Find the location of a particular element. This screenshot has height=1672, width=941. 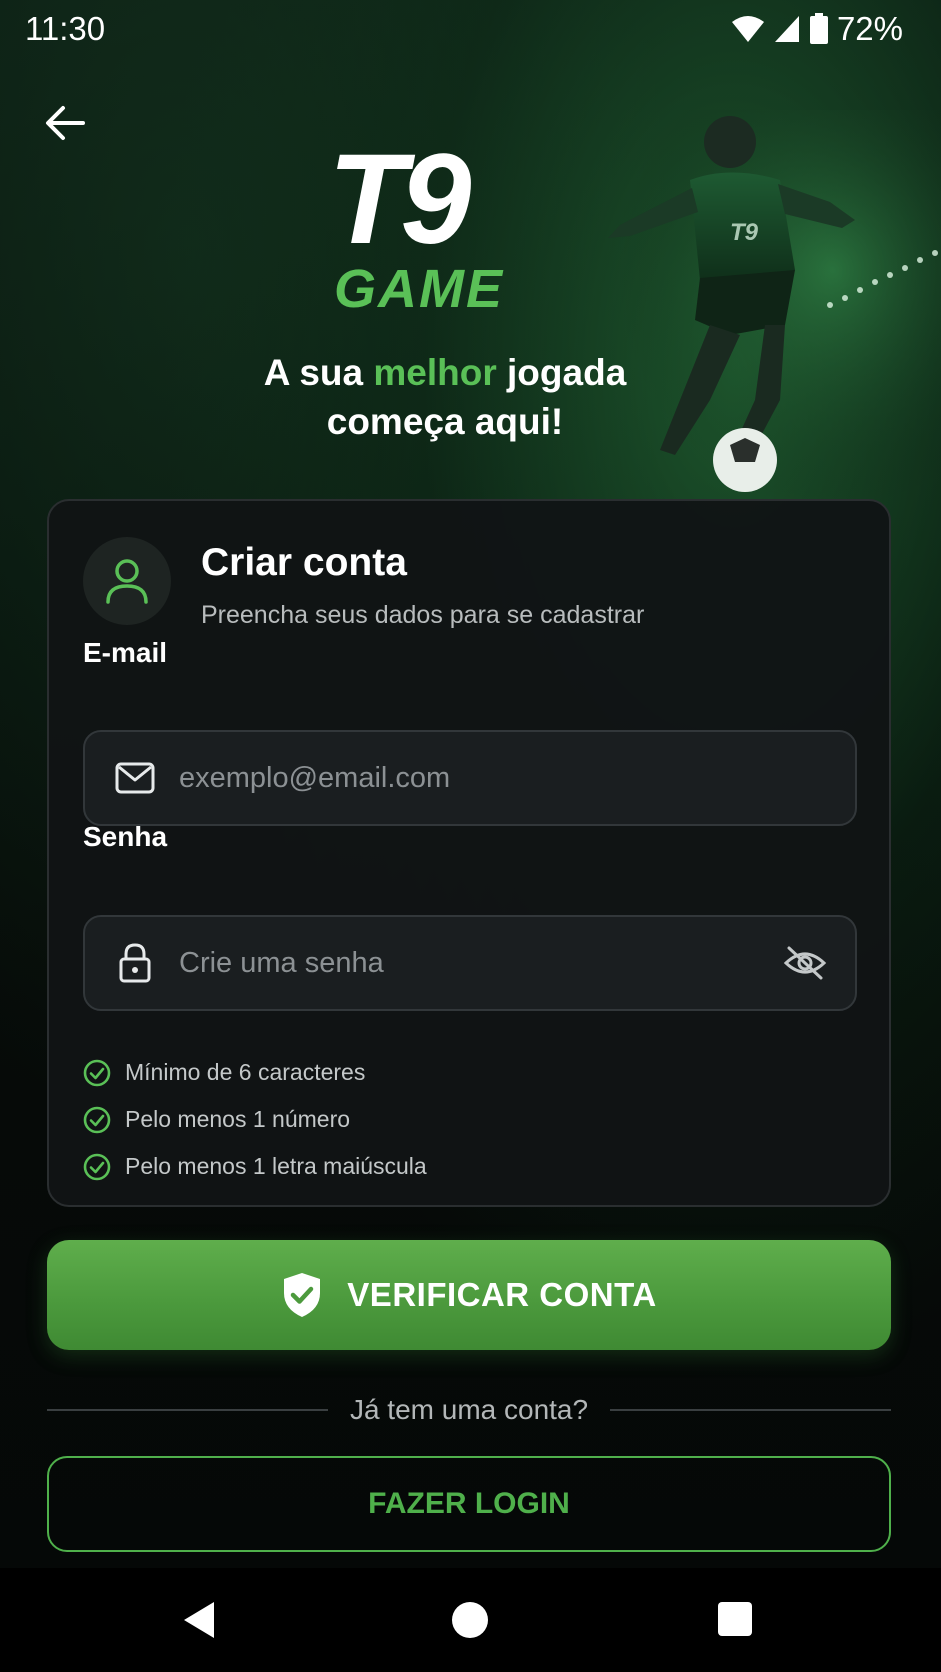

status-icons: 72% is located at coordinates (817, 29).